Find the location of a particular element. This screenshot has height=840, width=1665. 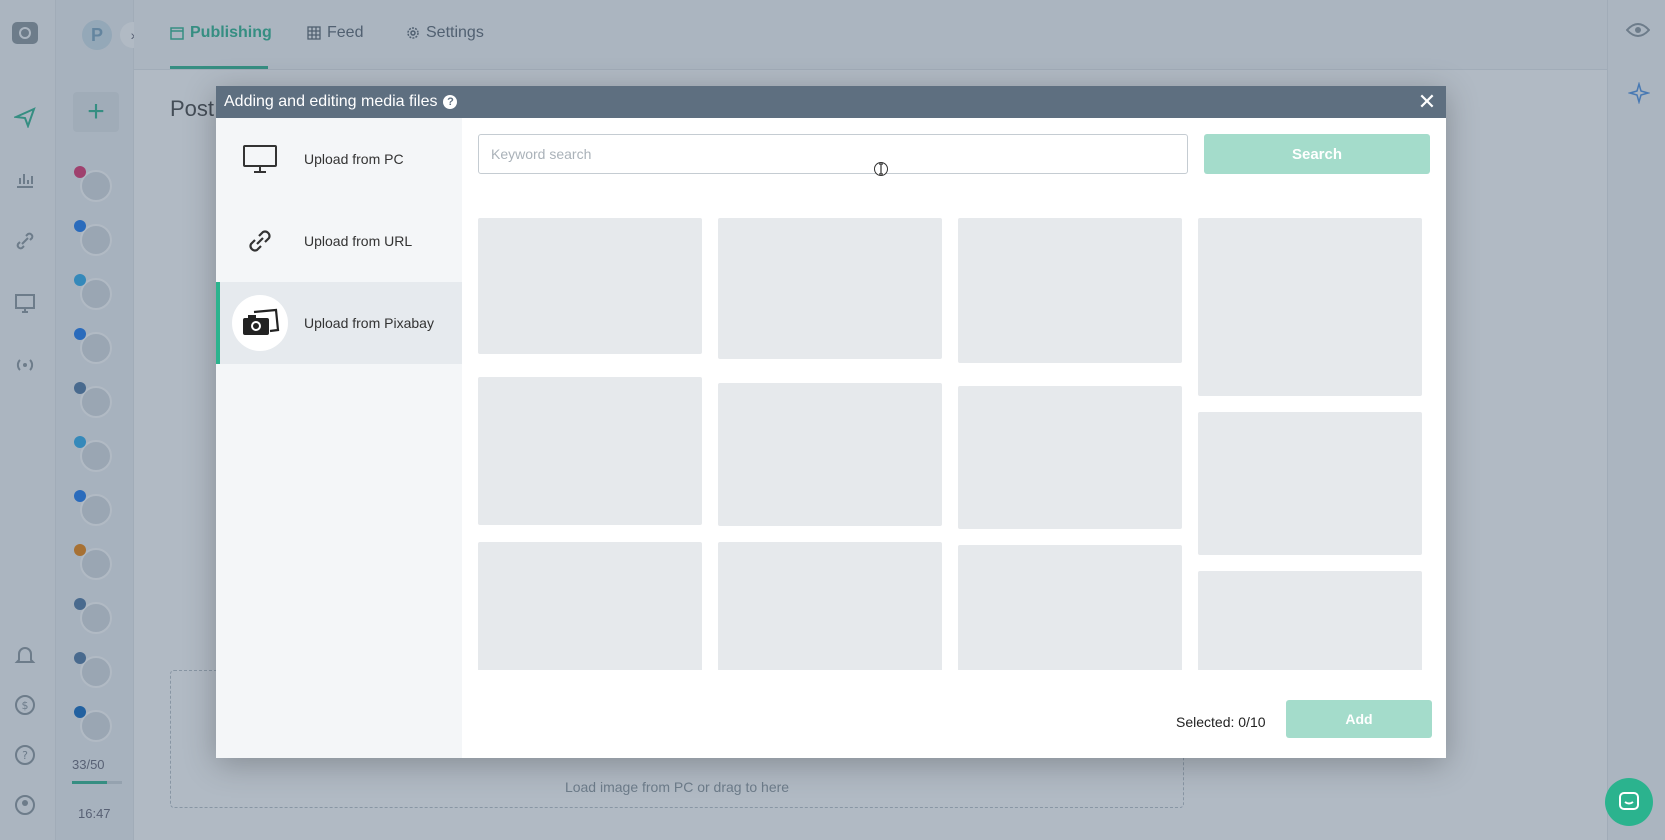

modal-header: Adding and editing media files ? ✕ is located at coordinates (831, 102).